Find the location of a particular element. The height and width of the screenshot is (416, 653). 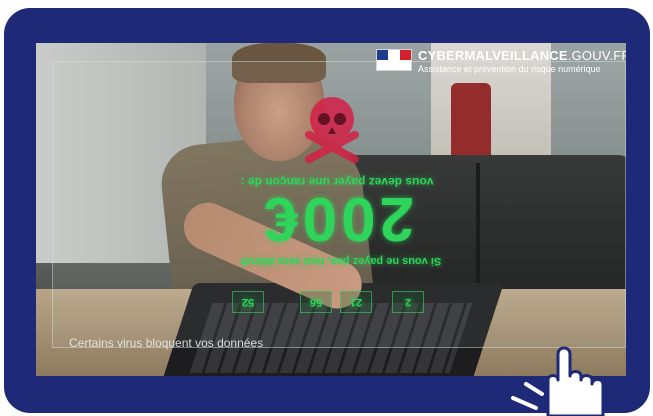

countdown-days: 2 is located at coordinates (408, 302).